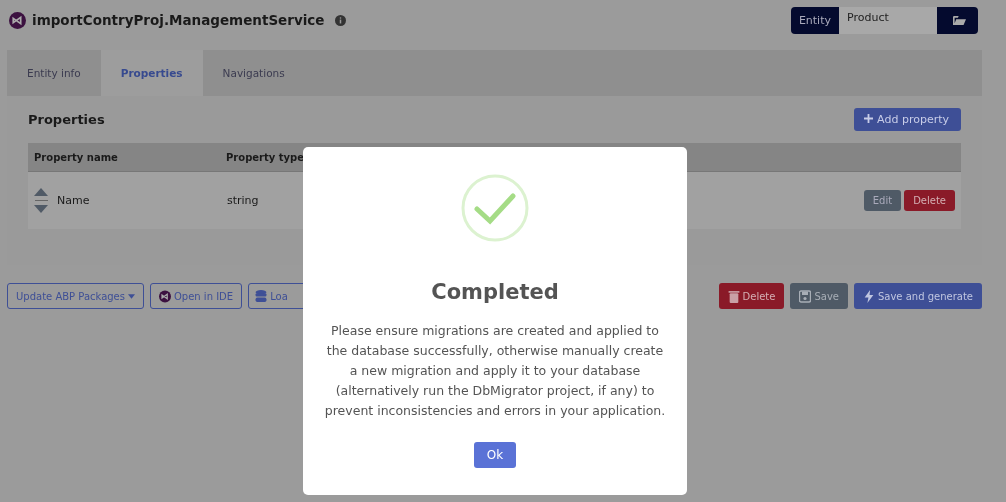 The image size is (1006, 502). I want to click on success-check-icon, so click(495, 208).